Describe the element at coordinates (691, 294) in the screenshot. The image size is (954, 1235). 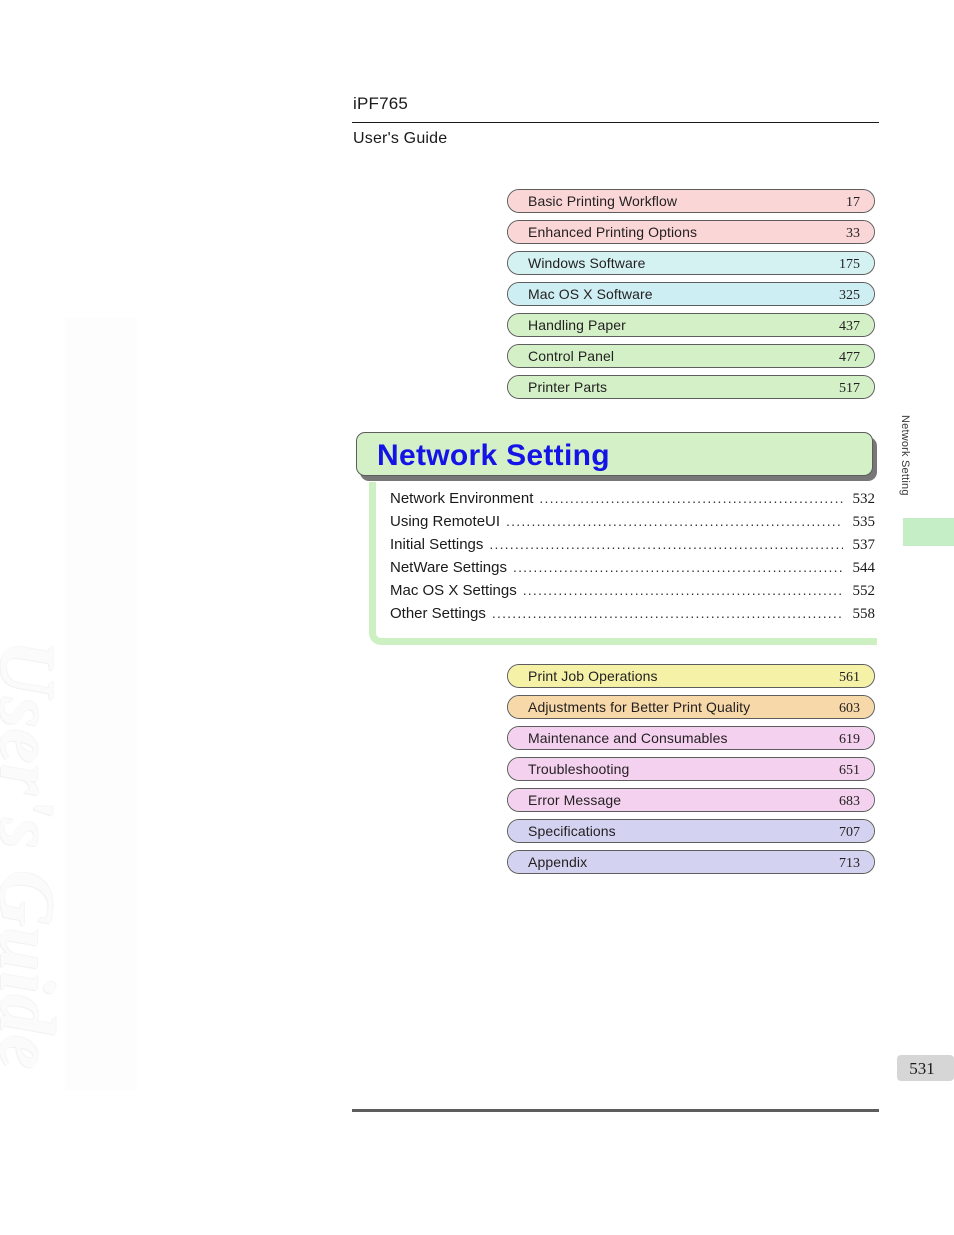
I see `chapter-pill: Mac OS X Software 325` at that location.